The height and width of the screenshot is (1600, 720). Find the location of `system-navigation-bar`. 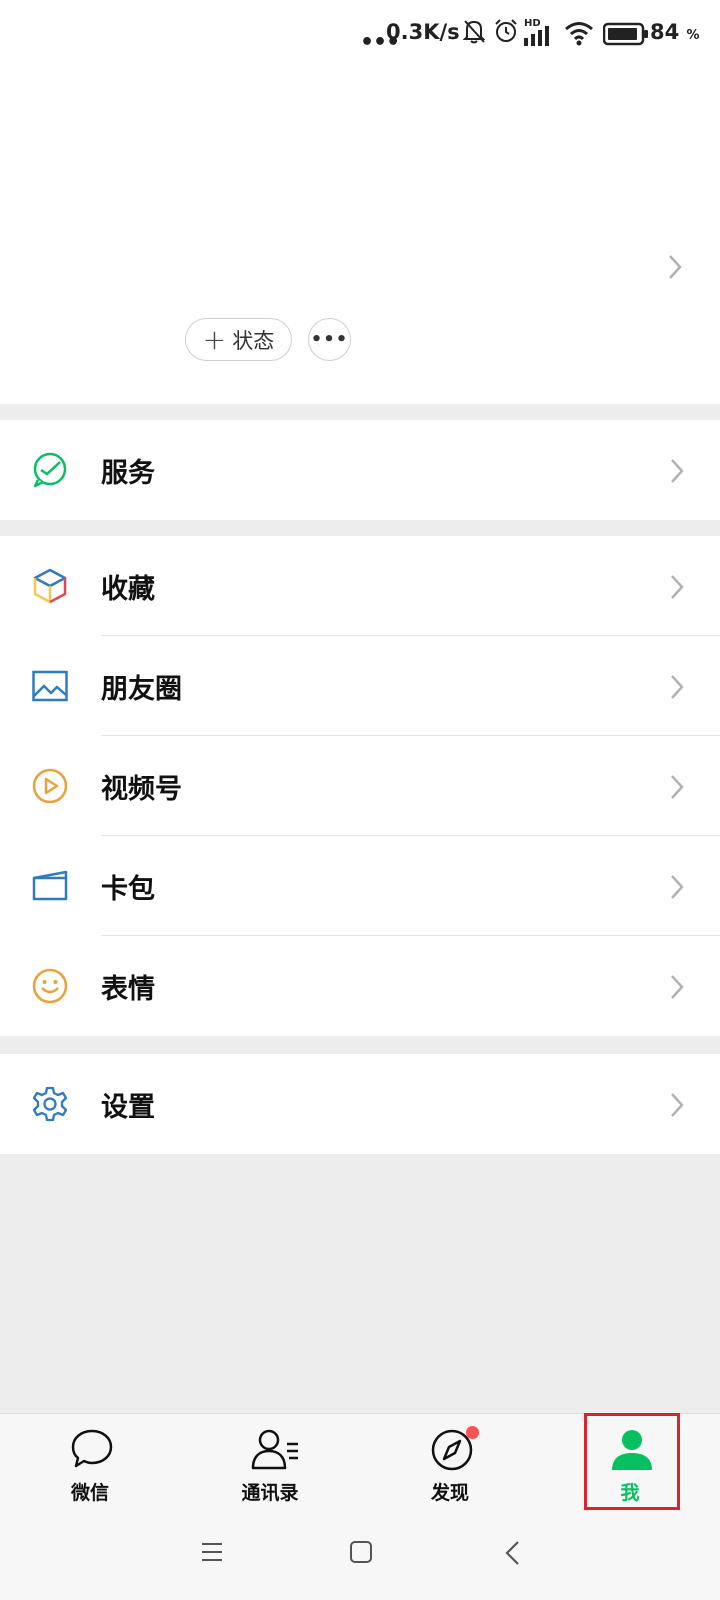

system-navigation-bar is located at coordinates (360, 1556).